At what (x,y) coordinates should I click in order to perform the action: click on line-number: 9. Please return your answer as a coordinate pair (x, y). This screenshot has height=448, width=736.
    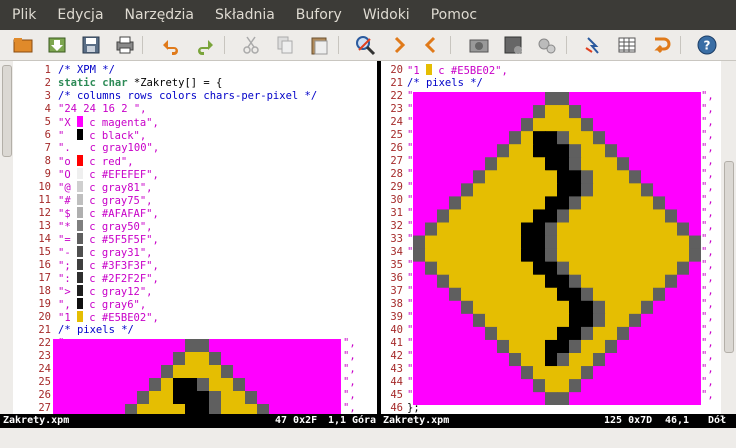
    Looking at the image, I should click on (47, 174).